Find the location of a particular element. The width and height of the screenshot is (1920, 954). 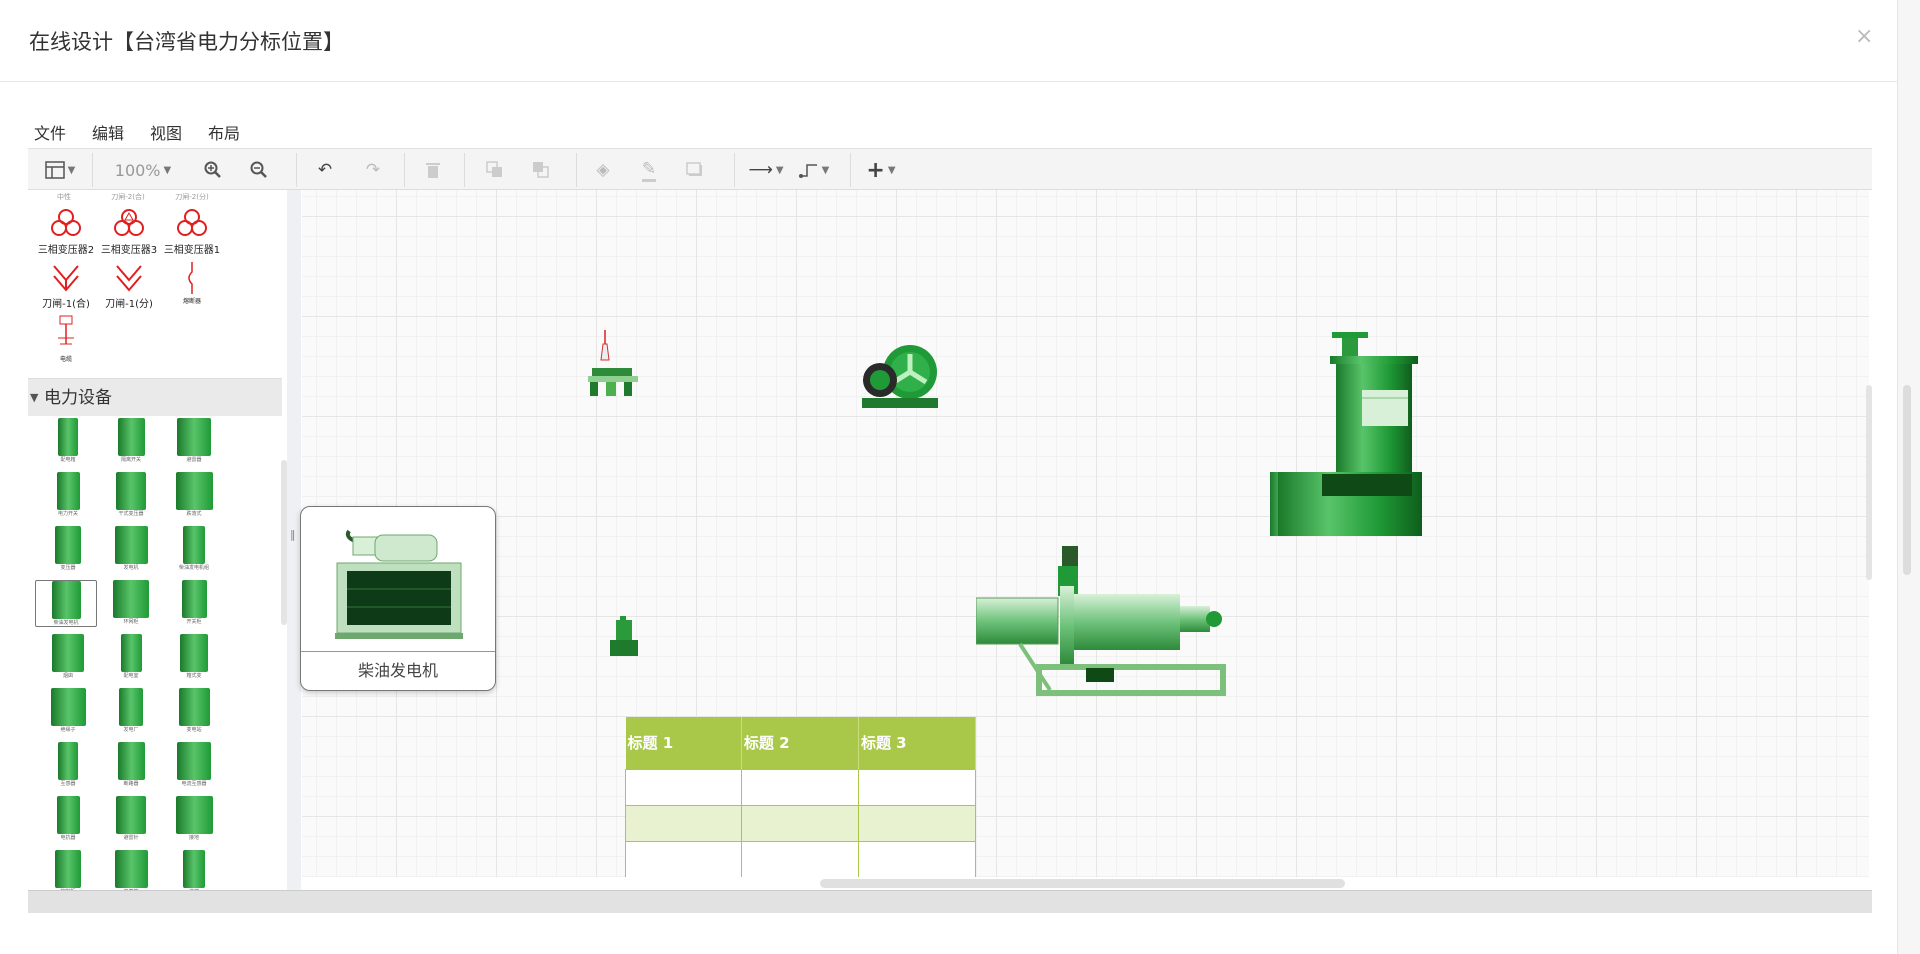

equipment-shape: 绝缘子 is located at coordinates (68, 710).